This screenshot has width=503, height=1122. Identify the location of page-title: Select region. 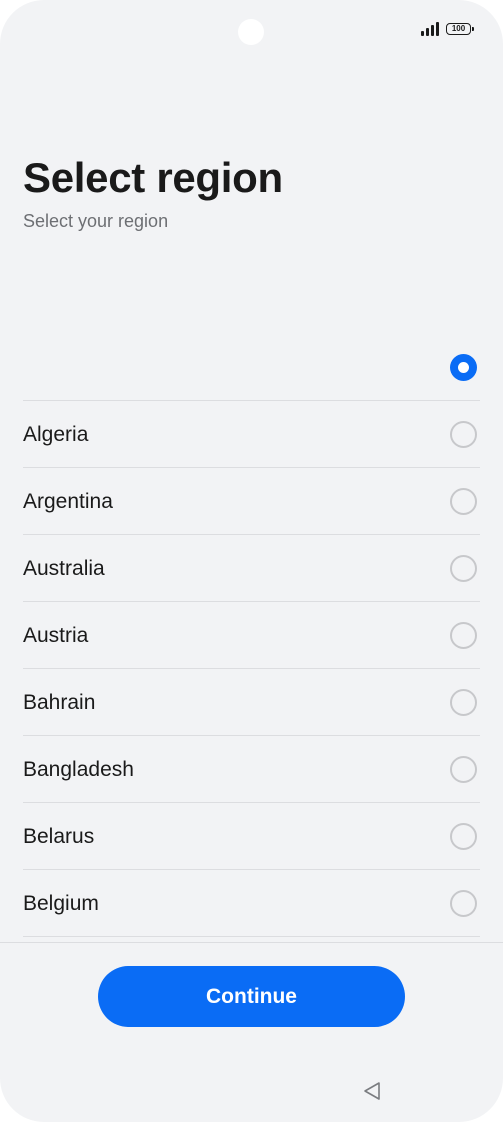
(153, 177).